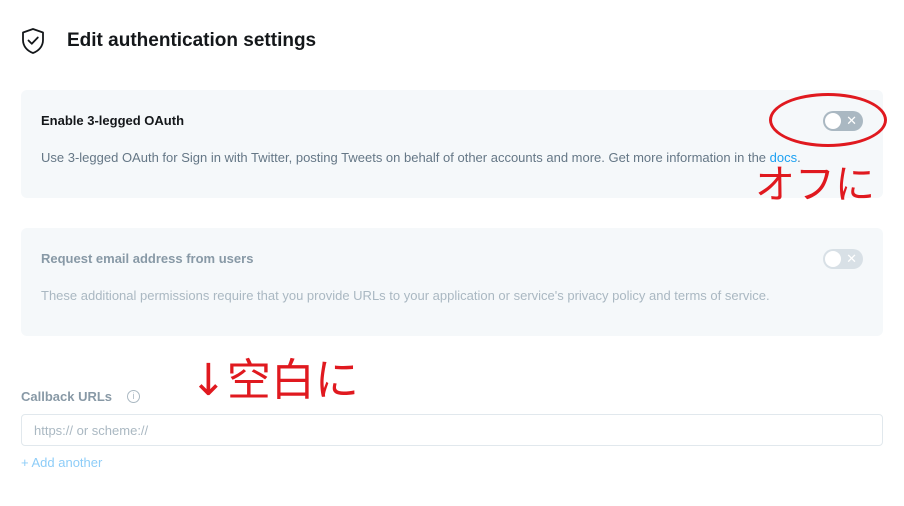  What do you see at coordinates (61, 462) in the screenshot?
I see `add-another-link: + Add another` at bounding box center [61, 462].